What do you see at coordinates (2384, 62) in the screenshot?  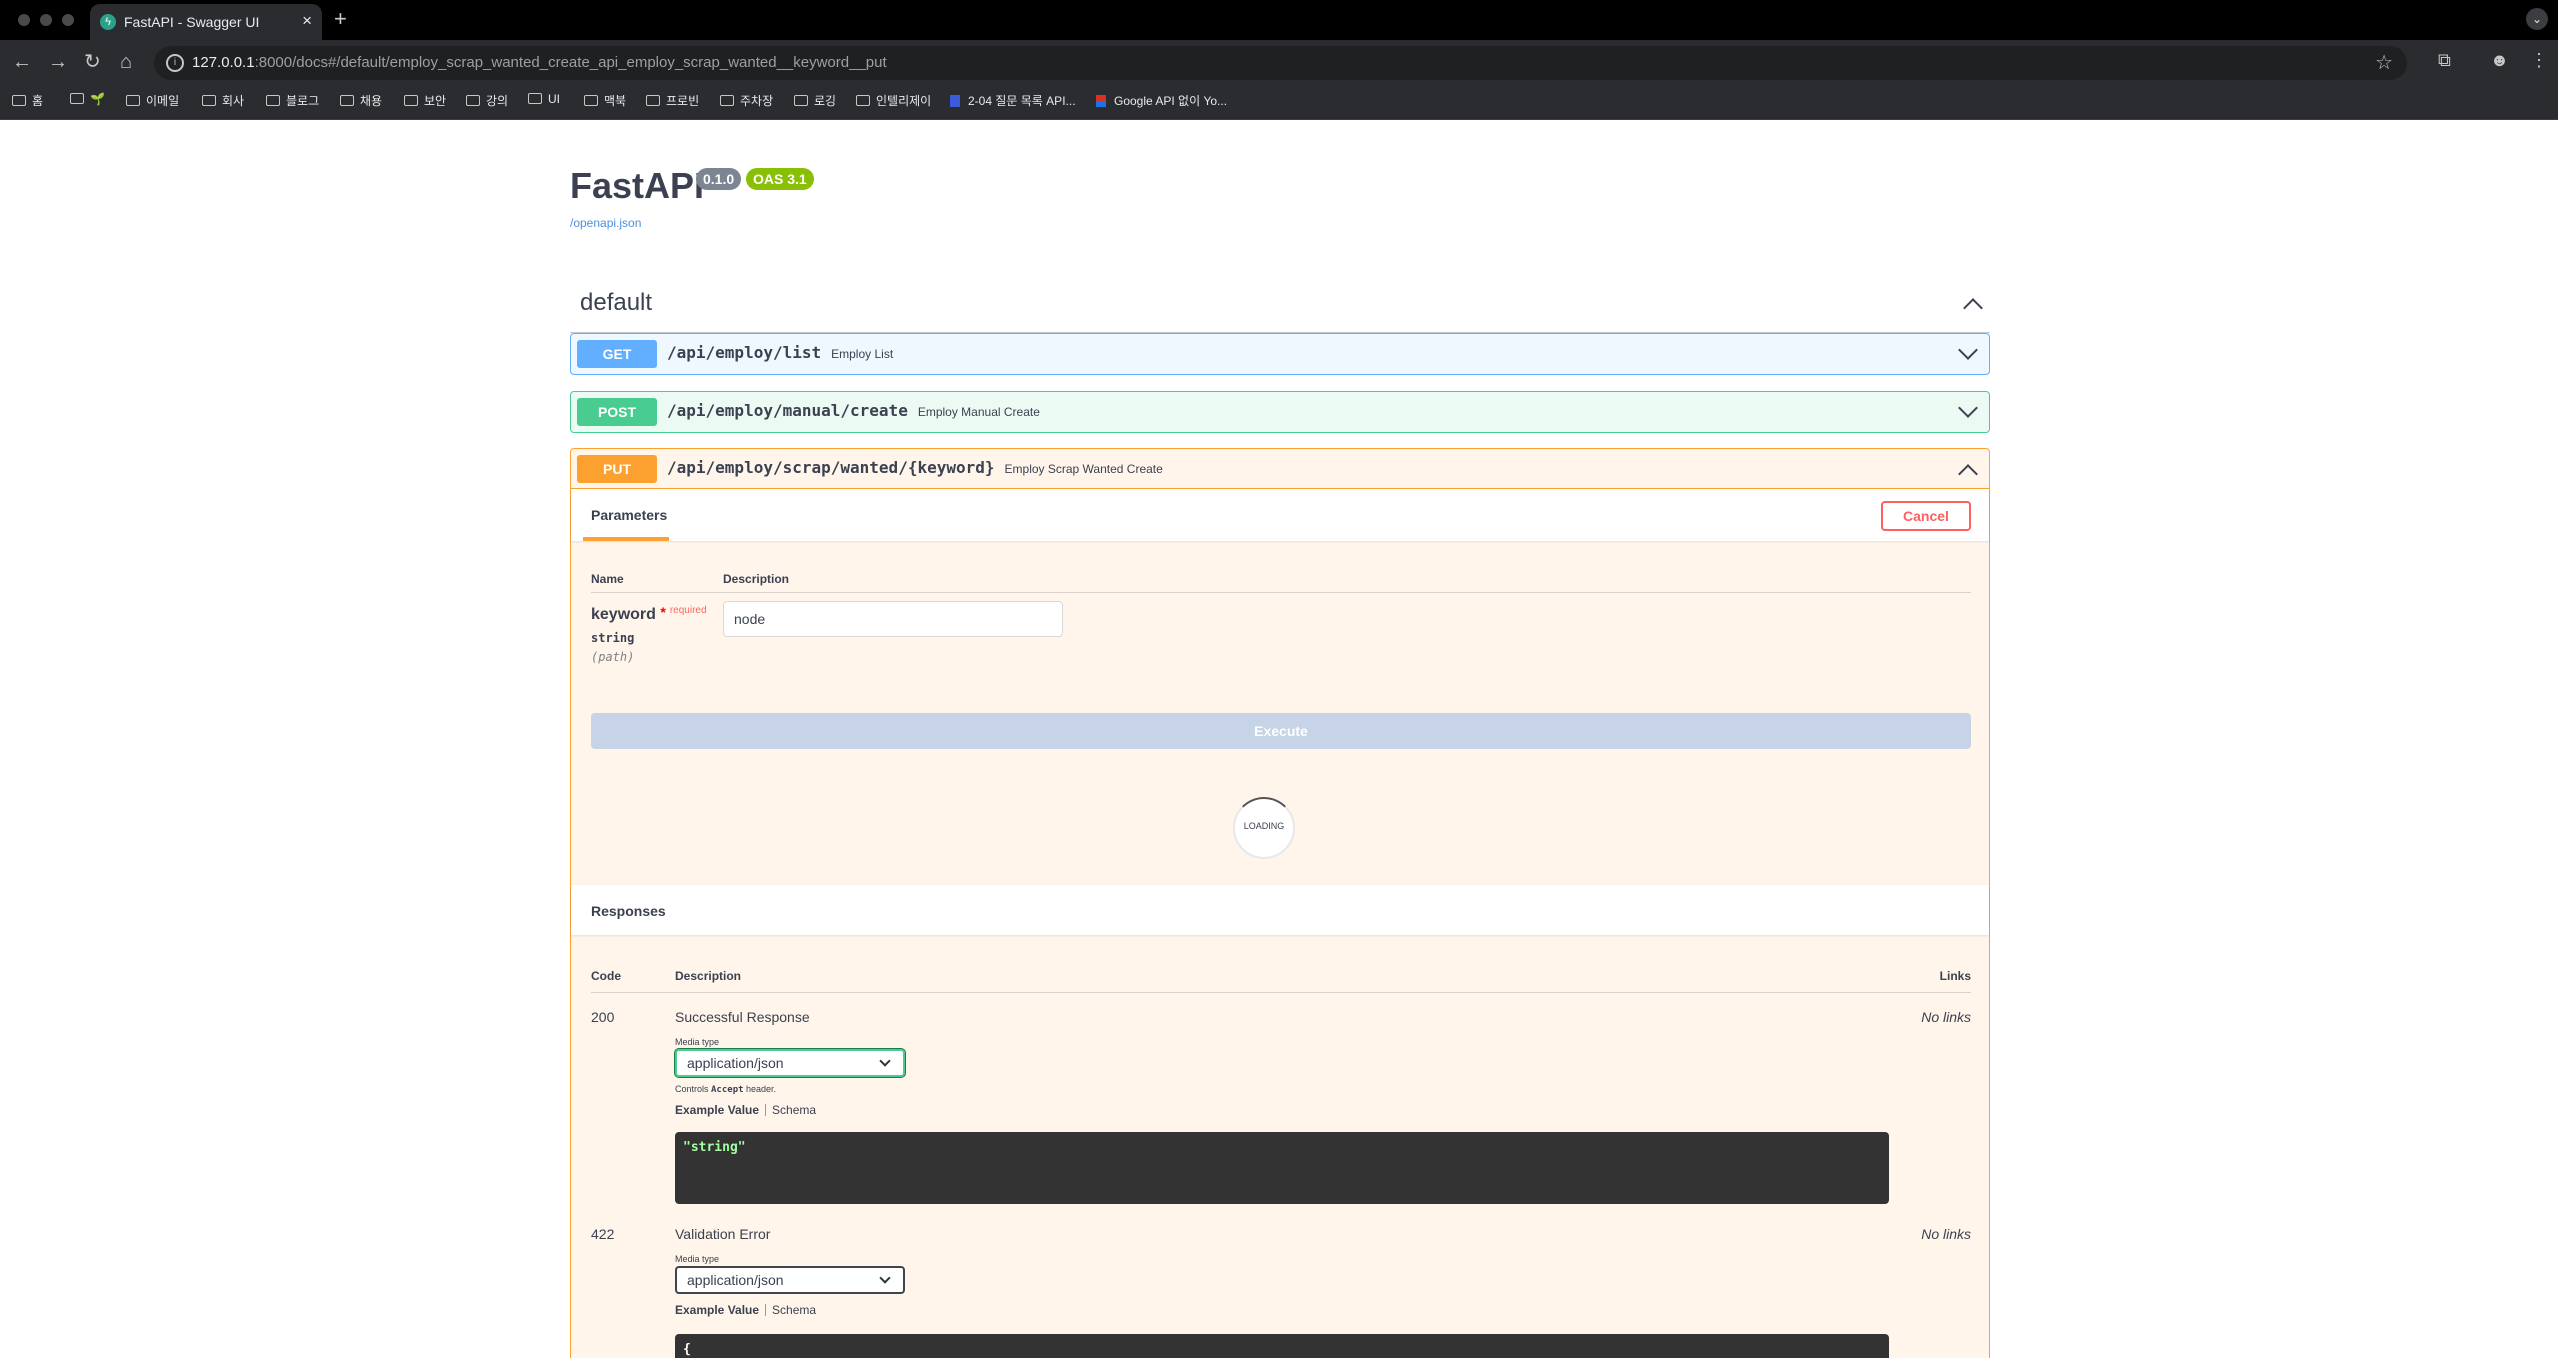 I see `bookmark-star-icon: ☆` at bounding box center [2384, 62].